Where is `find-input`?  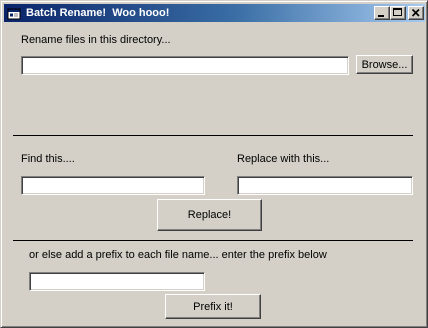
find-input is located at coordinates (113, 185).